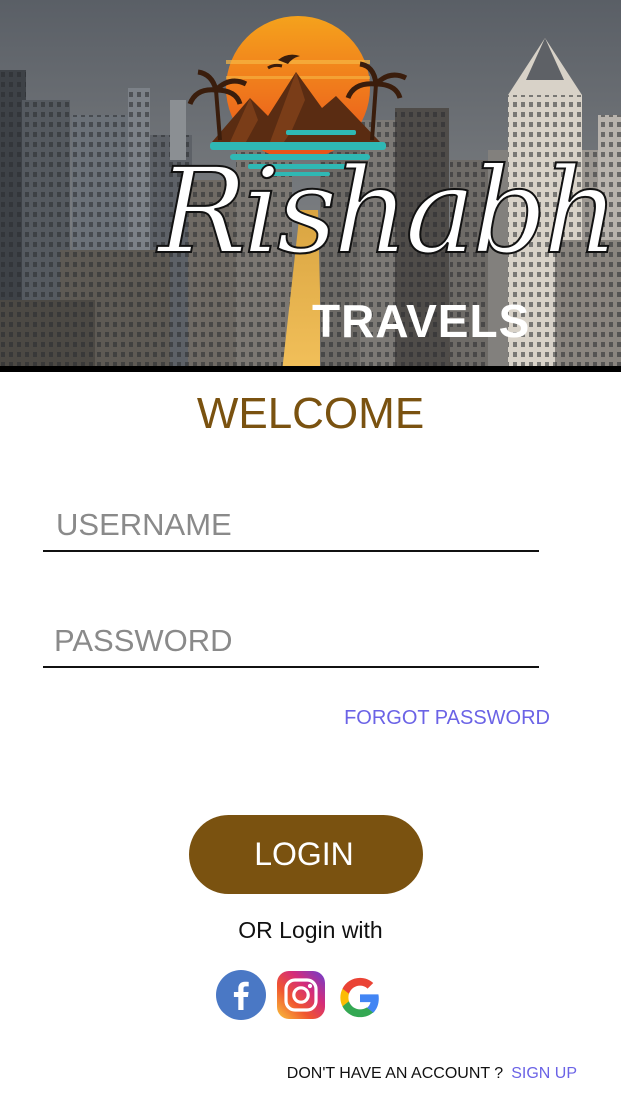 The height and width of the screenshot is (1104, 621). I want to click on or-login-with-label: OR Login with, so click(310, 930).